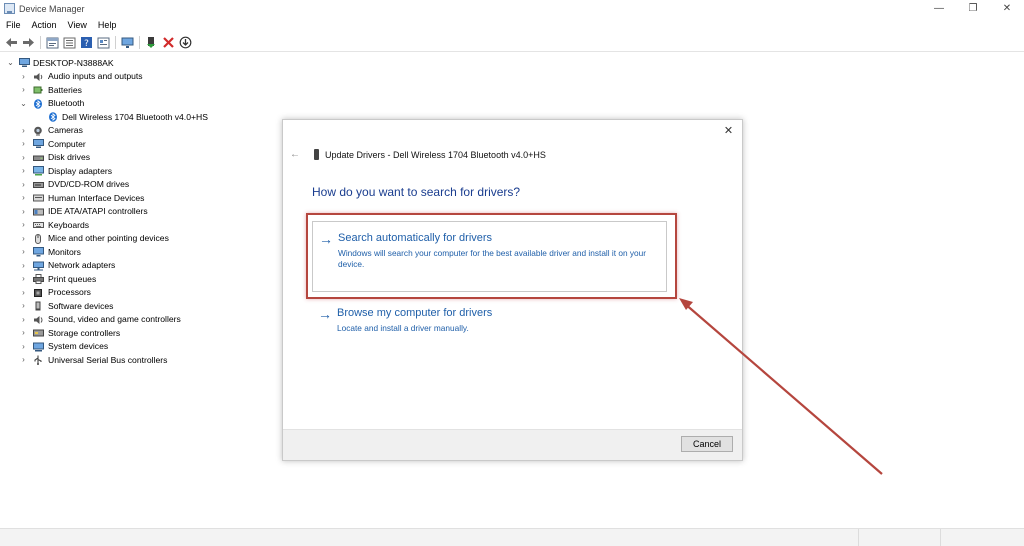 This screenshot has width=1024, height=546. Describe the element at coordinates (982, 537) in the screenshot. I see `status-bar-segment` at that location.